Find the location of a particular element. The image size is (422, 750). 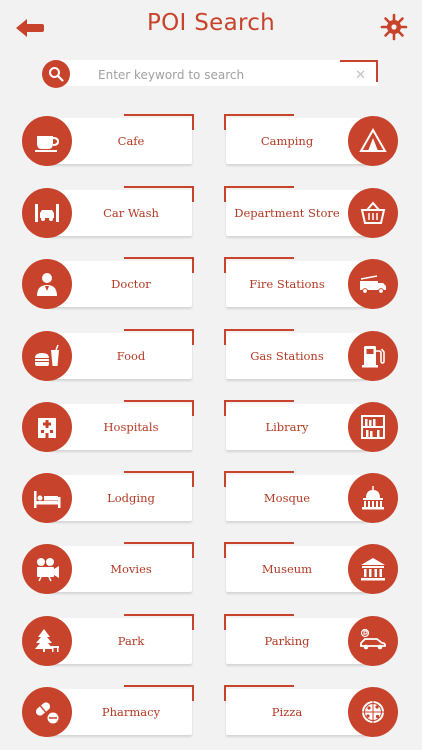

category-library: Library is located at coordinates (310, 427).